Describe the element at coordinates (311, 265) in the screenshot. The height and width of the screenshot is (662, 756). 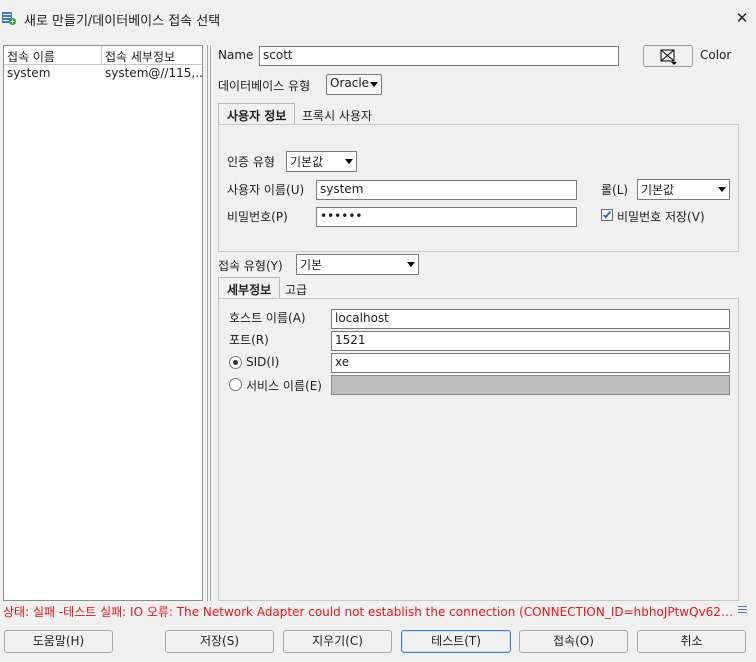
I see `conn-type-value: 기본` at that location.